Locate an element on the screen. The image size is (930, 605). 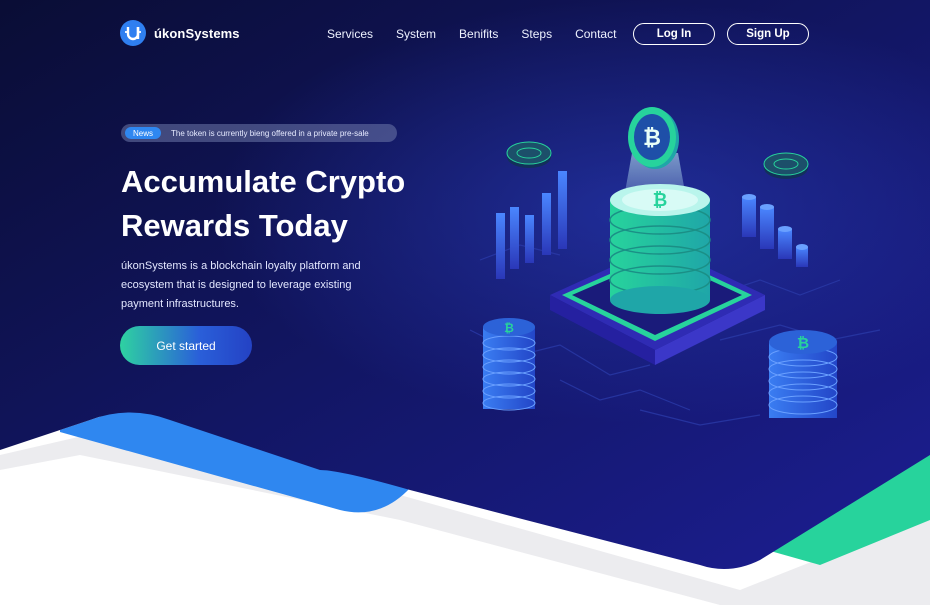
nav-link-contact: Contact is located at coordinates (595, 34).